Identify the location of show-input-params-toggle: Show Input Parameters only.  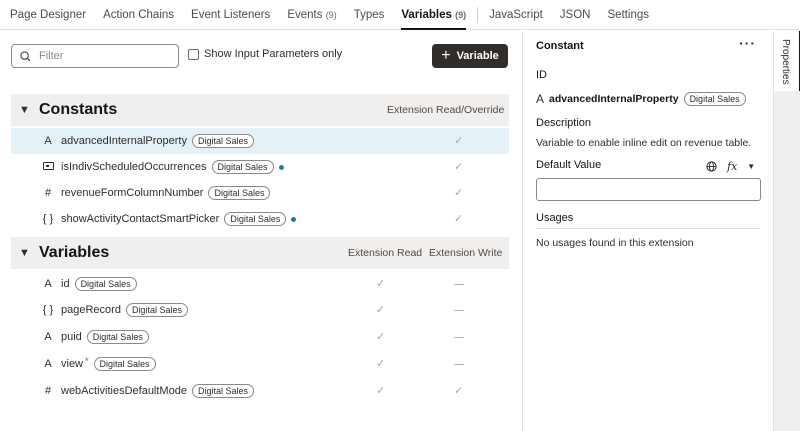
(265, 54).